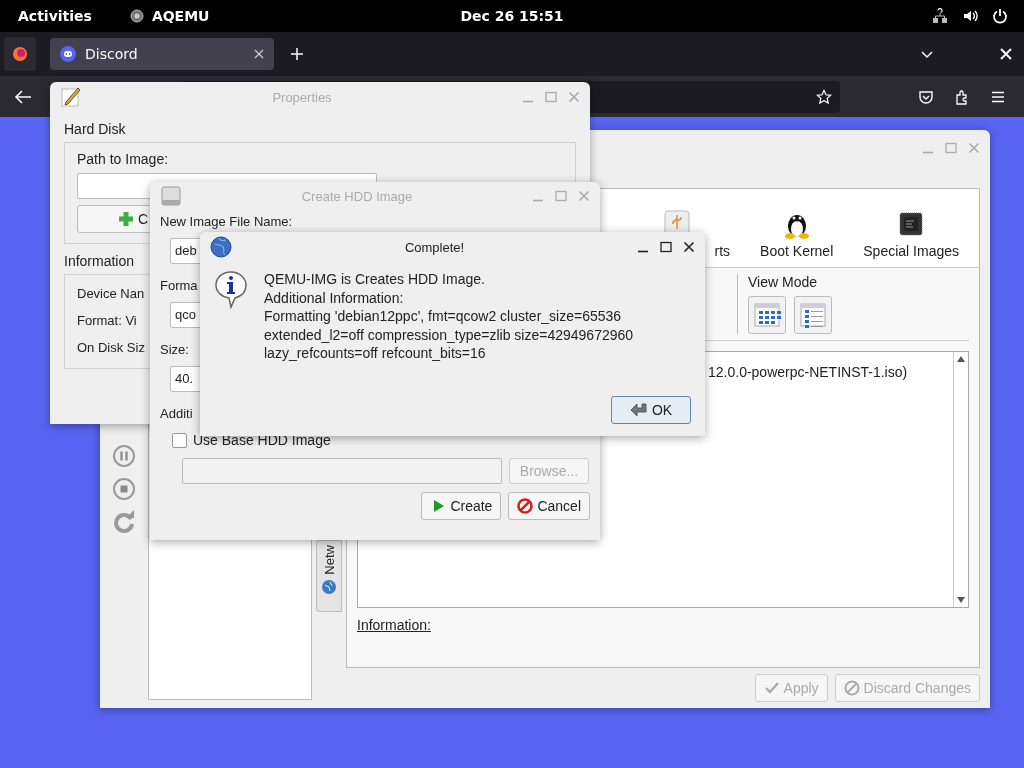  I want to click on info-text: Format: Vi, so click(107, 320).